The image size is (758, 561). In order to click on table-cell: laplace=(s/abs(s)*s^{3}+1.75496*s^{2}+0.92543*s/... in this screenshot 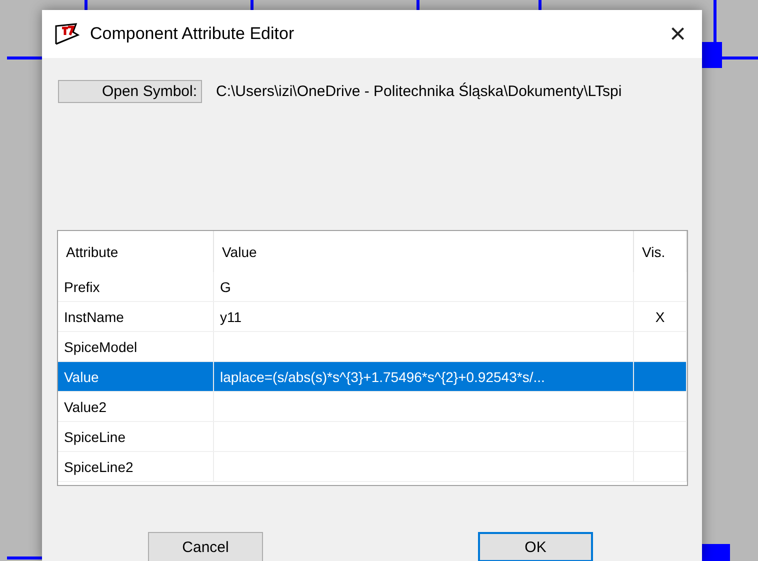, I will do `click(424, 377)`.